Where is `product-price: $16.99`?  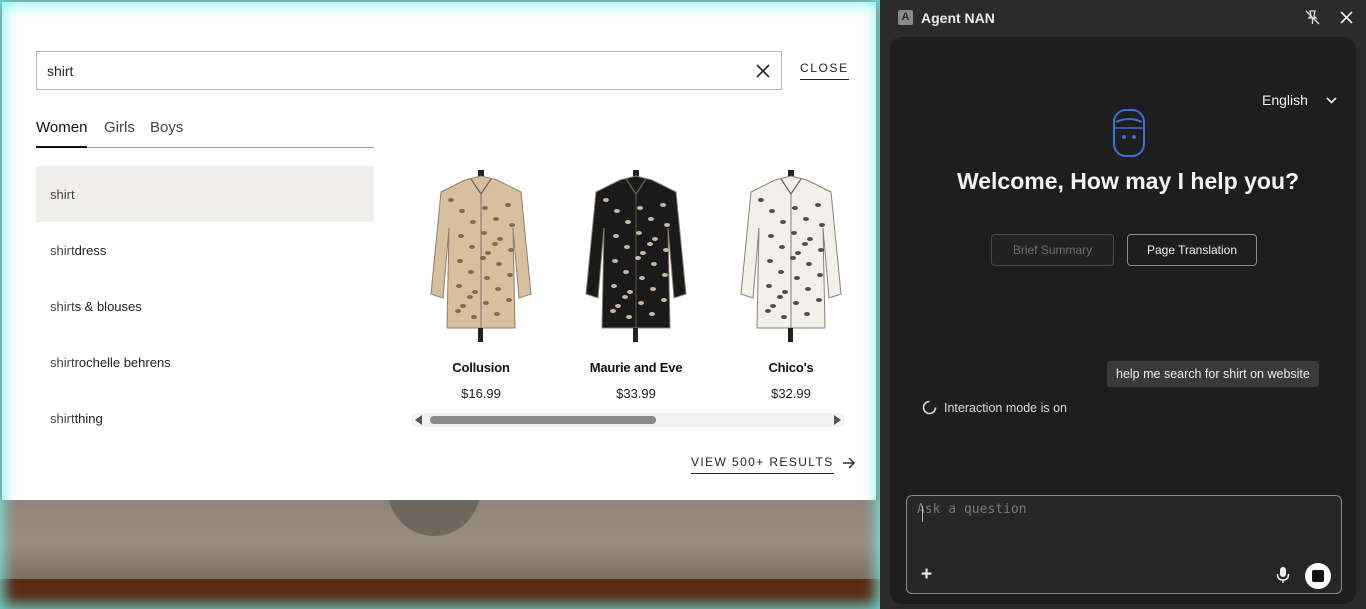 product-price: $16.99 is located at coordinates (481, 393).